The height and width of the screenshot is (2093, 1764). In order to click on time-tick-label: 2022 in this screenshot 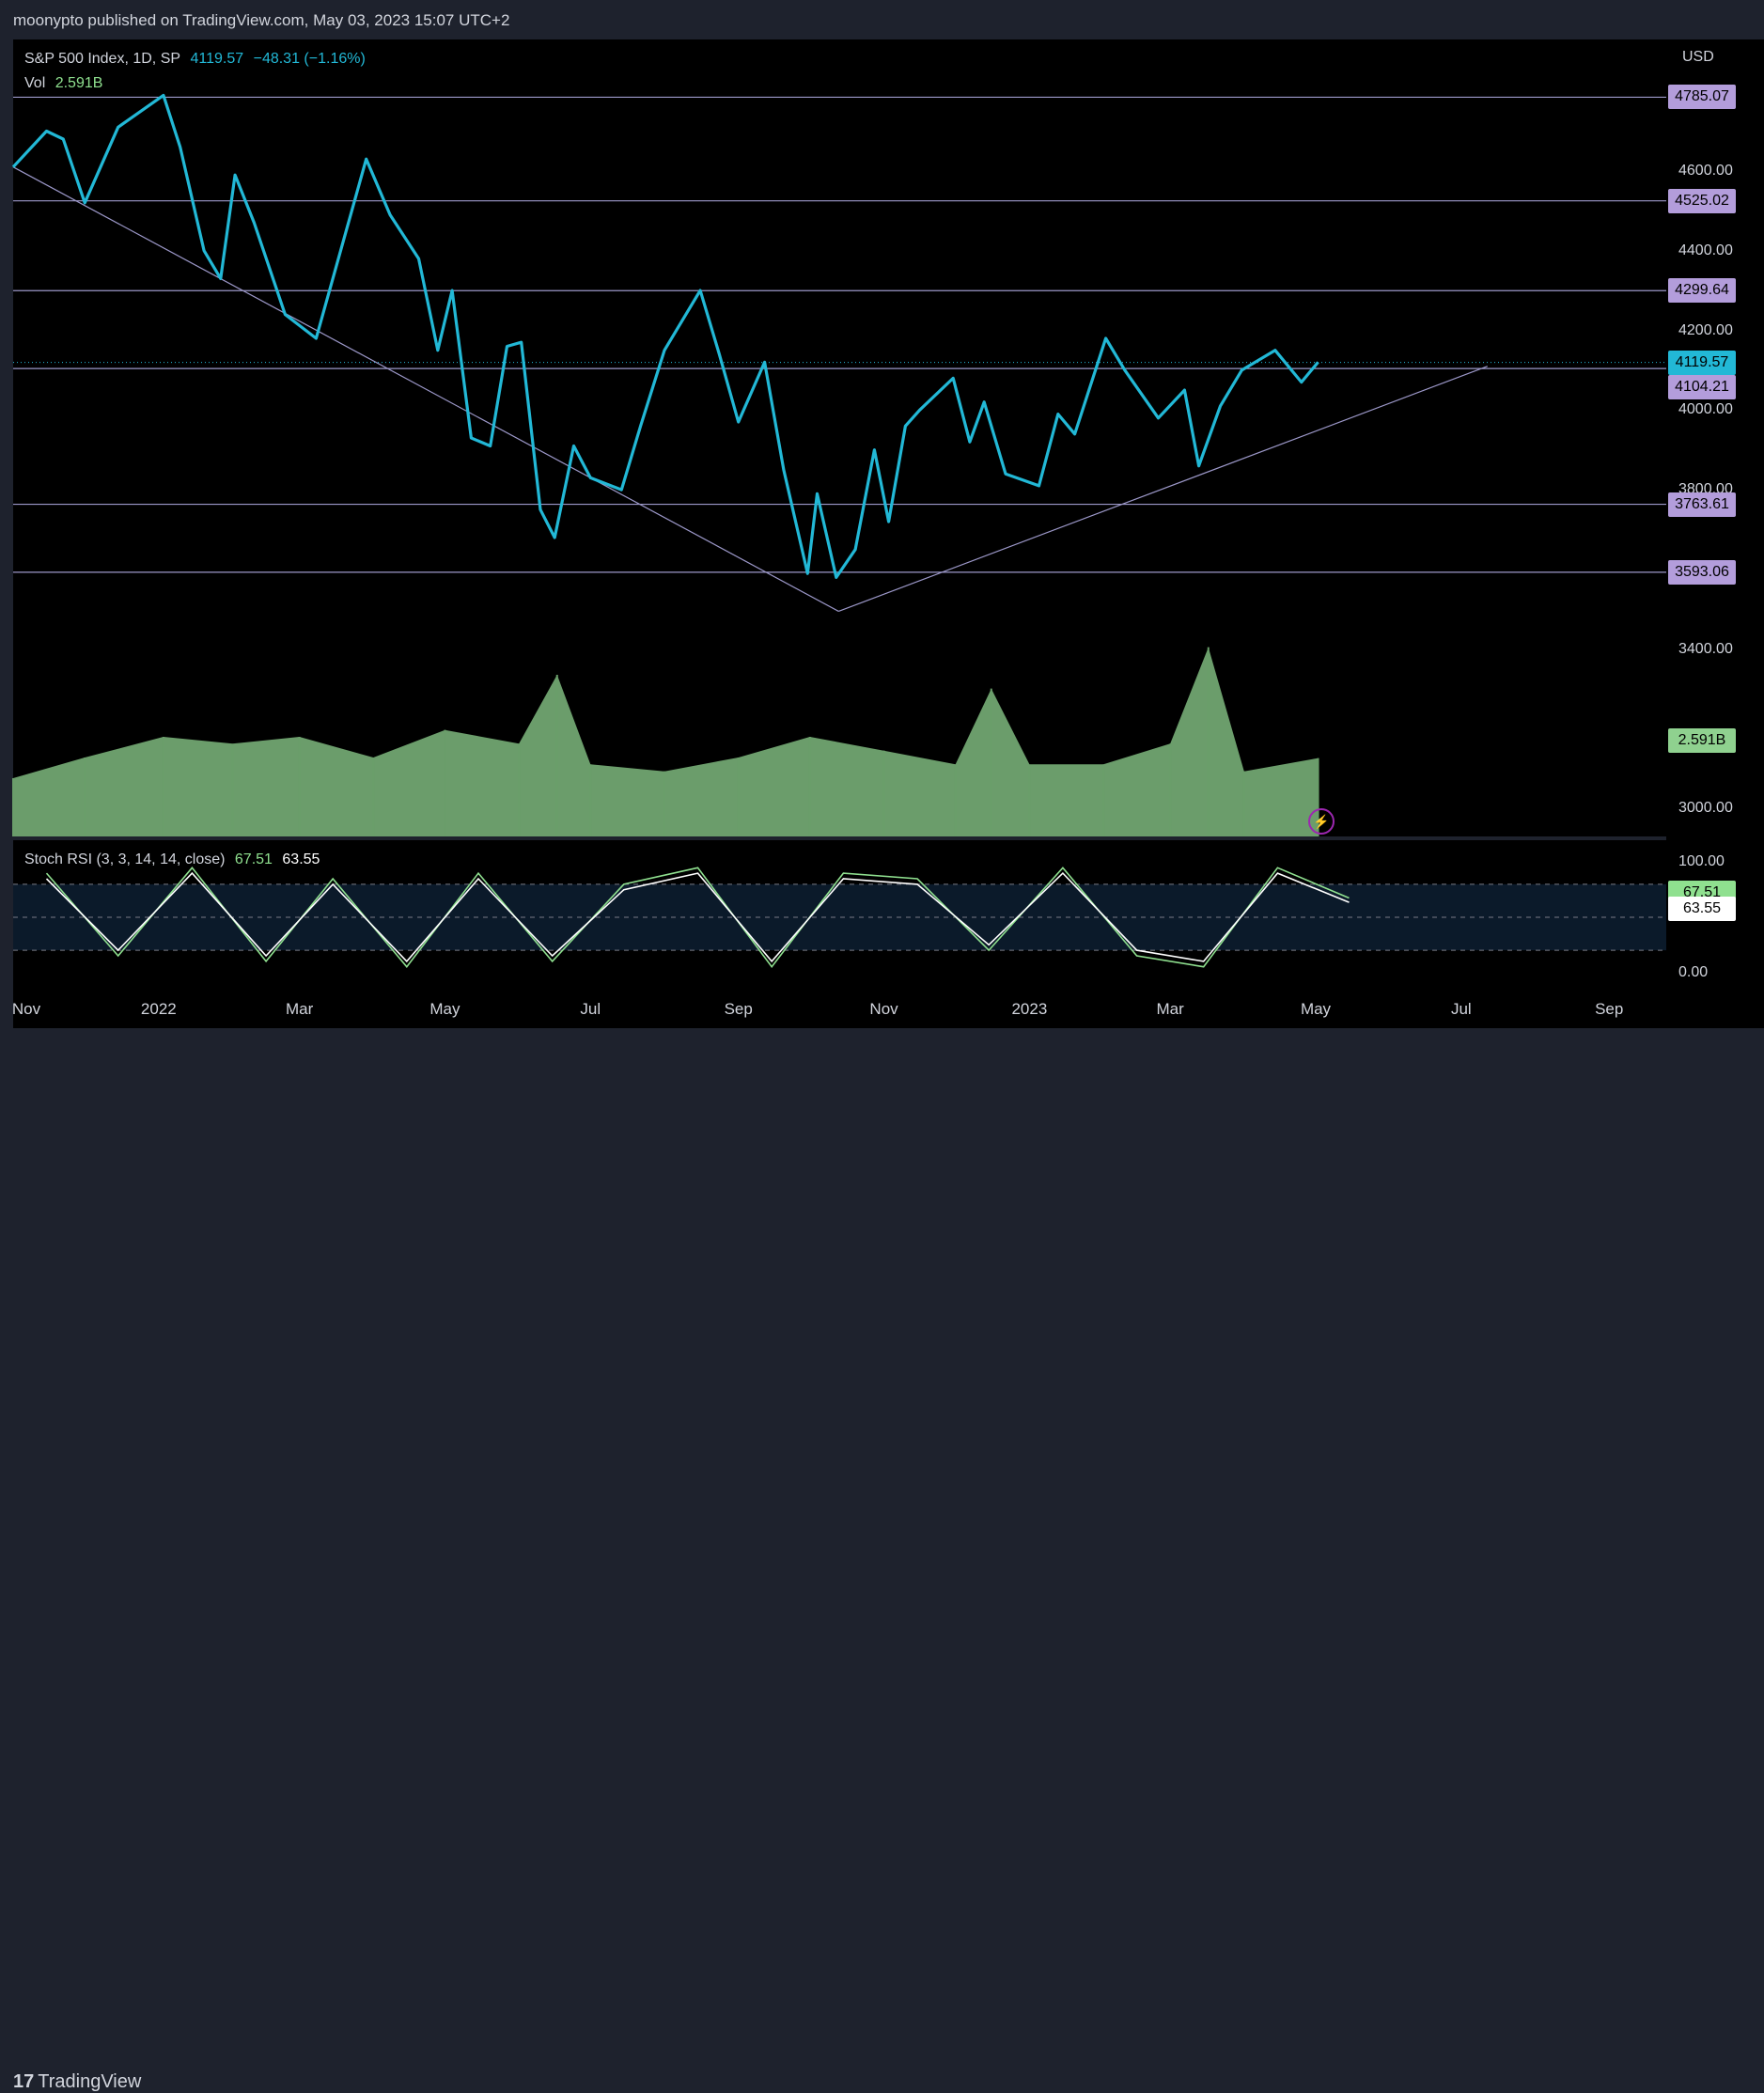, I will do `click(159, 1009)`.